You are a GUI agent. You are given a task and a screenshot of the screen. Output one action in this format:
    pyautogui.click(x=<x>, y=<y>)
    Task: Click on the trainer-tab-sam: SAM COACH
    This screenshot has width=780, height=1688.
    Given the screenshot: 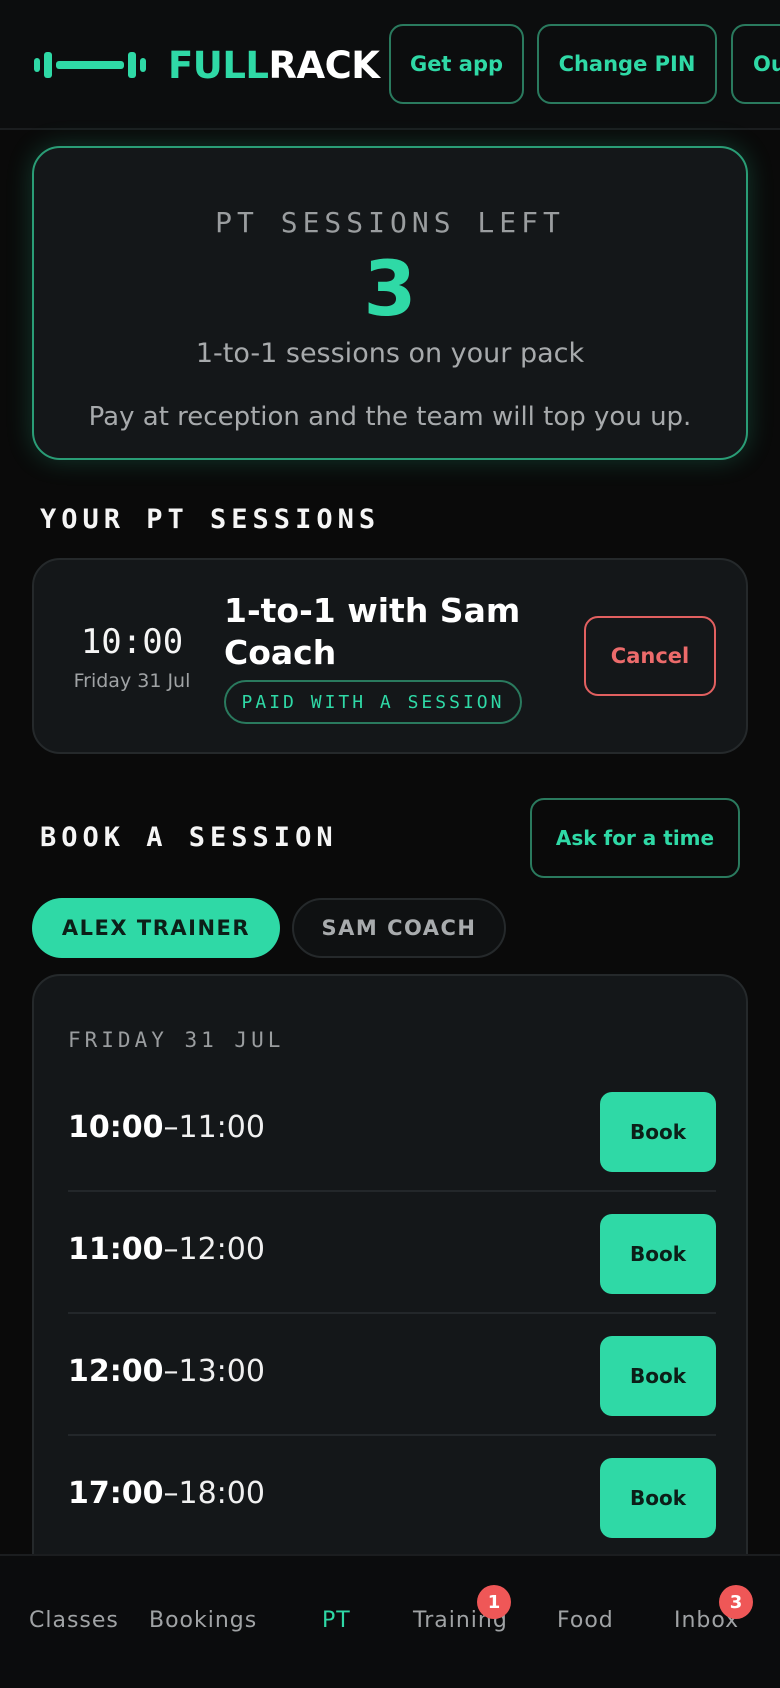 What is the action you would take?
    pyautogui.click(x=399, y=928)
    